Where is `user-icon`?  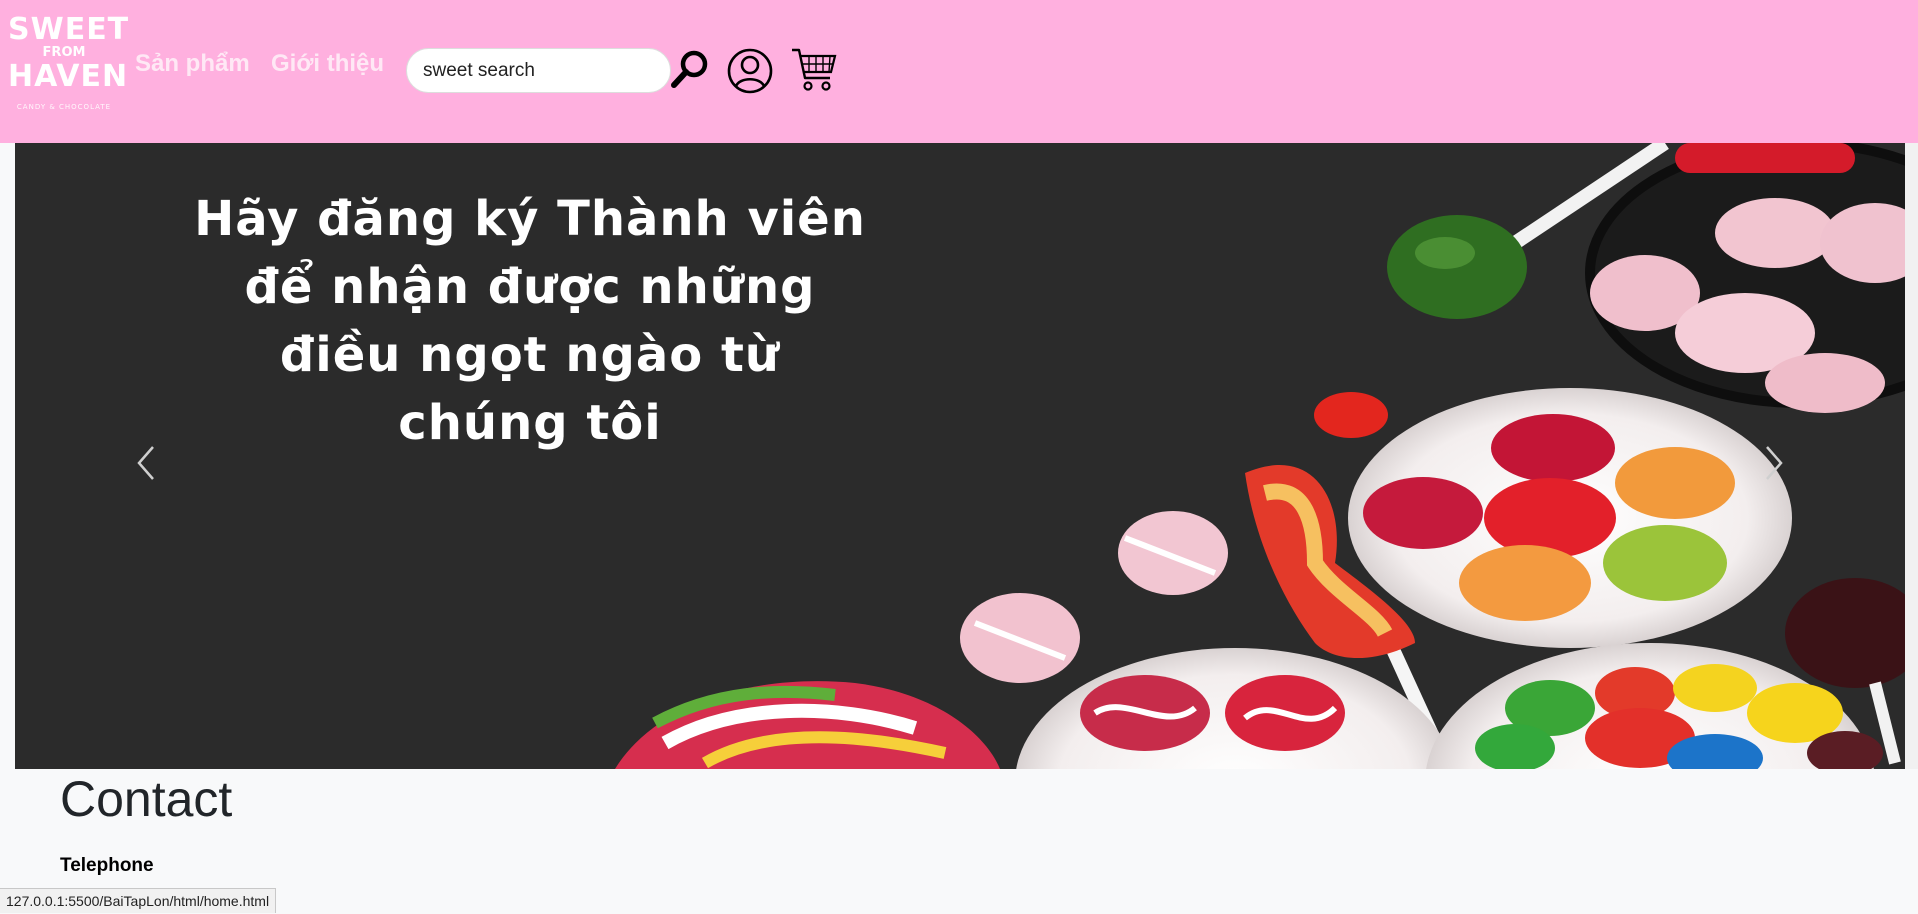
user-icon is located at coordinates (750, 71).